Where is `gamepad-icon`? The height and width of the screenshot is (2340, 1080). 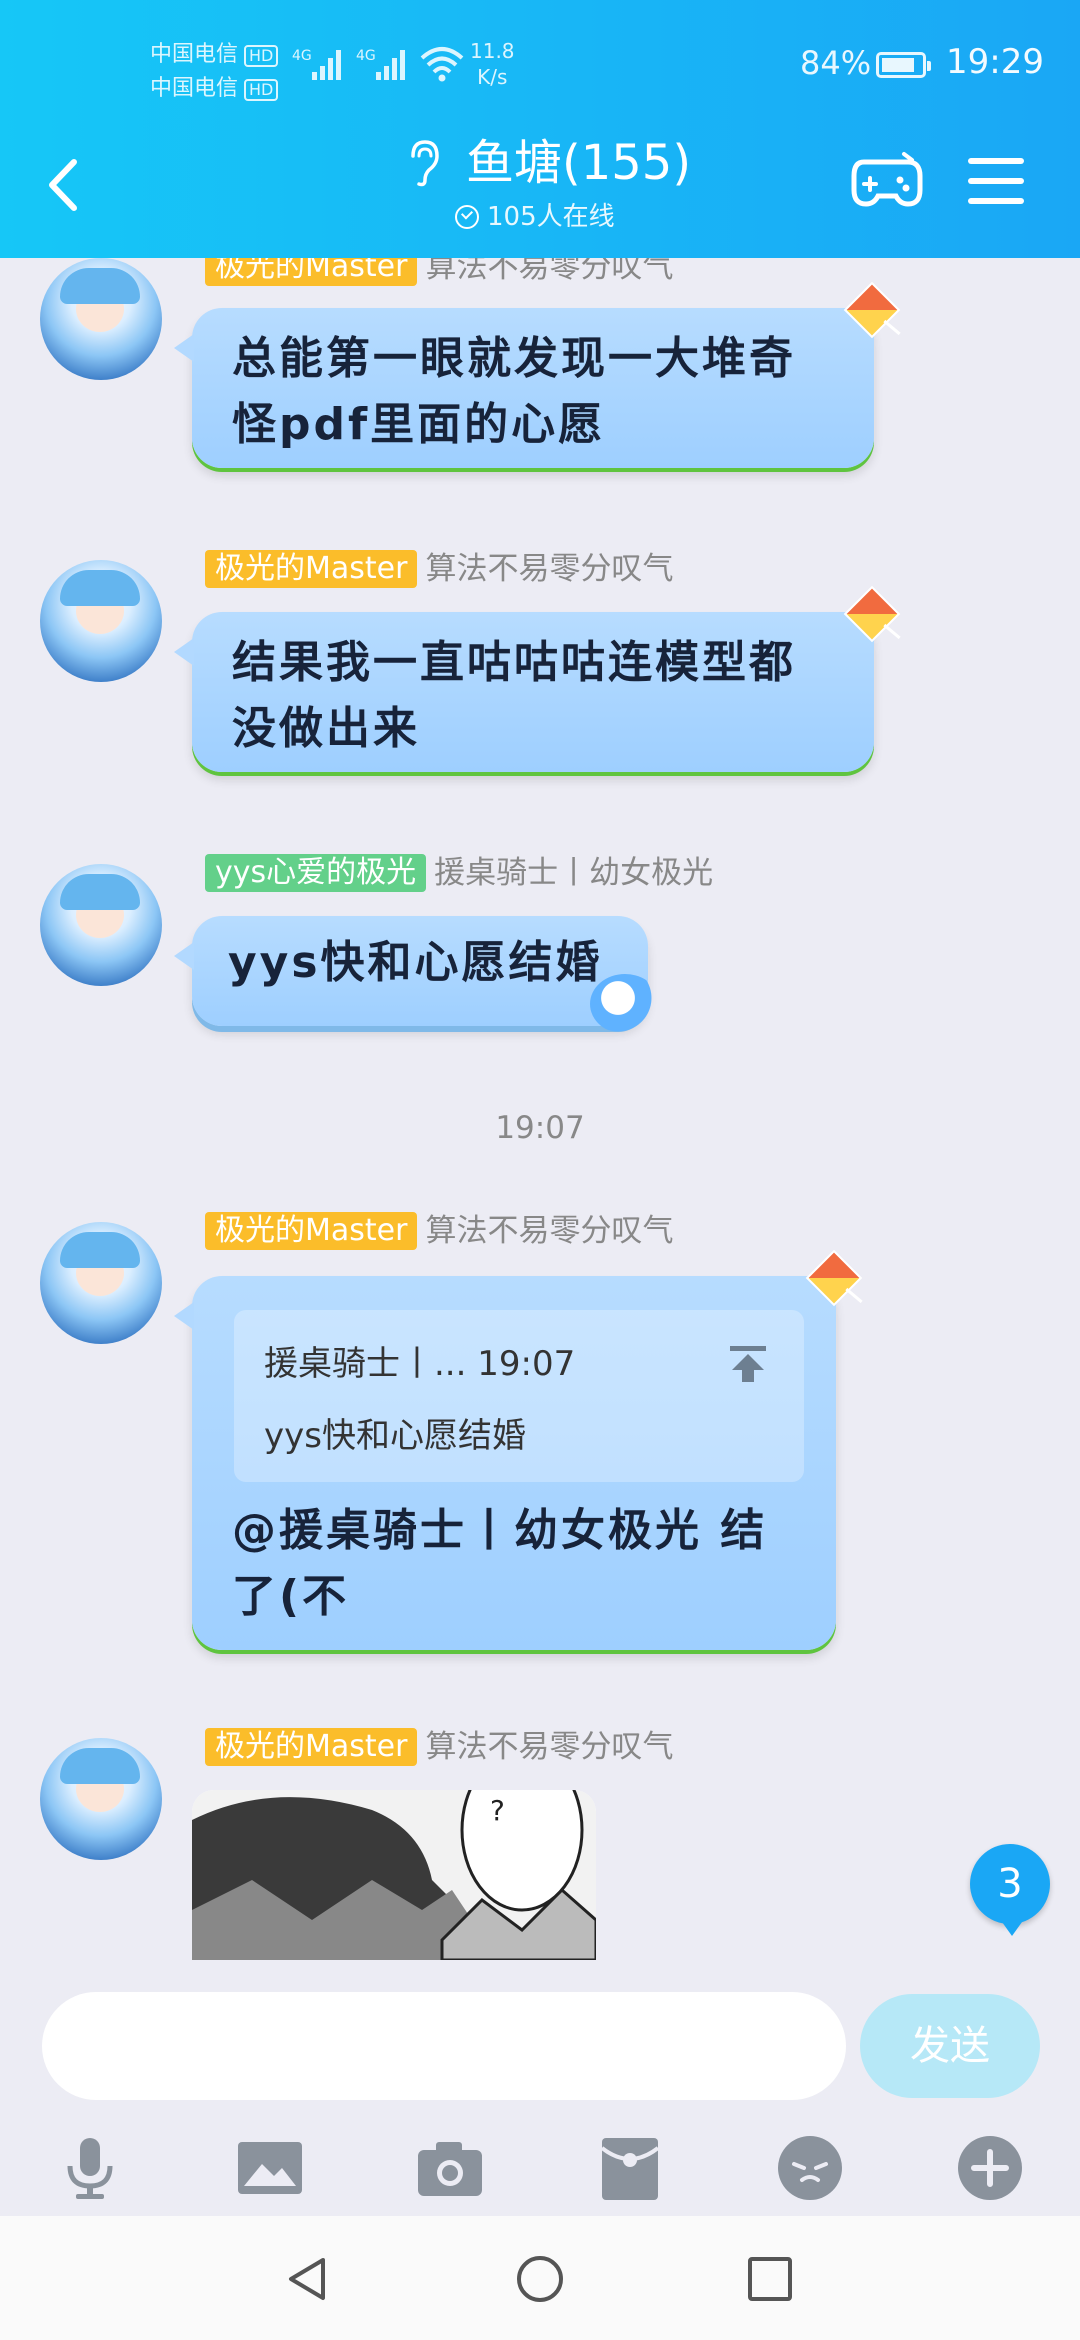 gamepad-icon is located at coordinates (887, 180).